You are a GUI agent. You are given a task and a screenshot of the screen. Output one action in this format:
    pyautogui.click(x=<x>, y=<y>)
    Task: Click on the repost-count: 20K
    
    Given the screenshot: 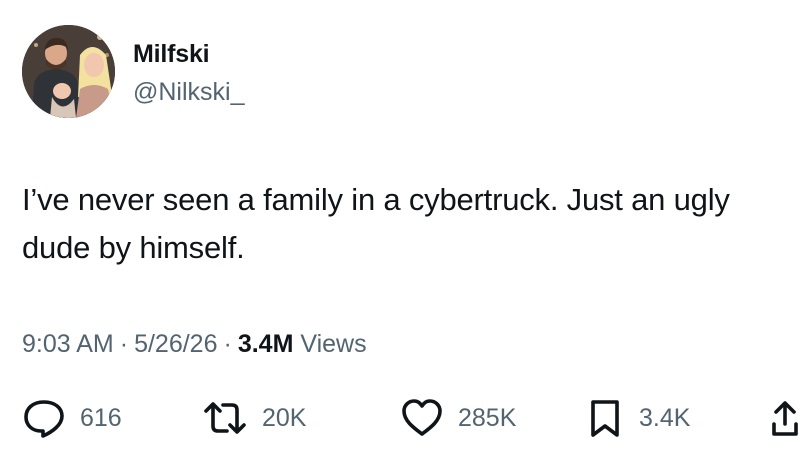 What is the action you would take?
    pyautogui.click(x=284, y=417)
    